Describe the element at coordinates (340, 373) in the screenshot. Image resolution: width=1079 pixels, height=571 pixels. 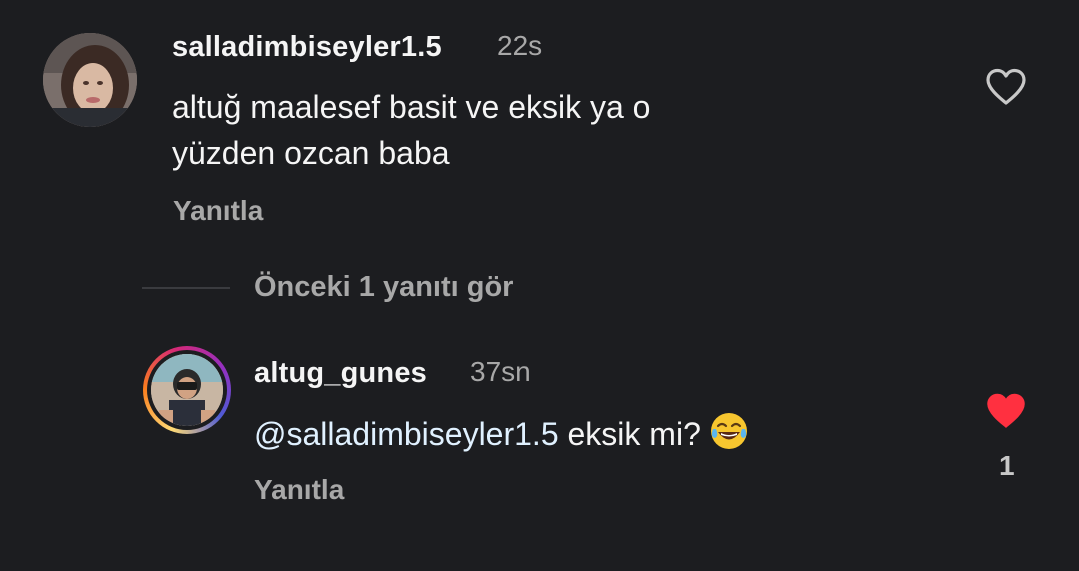
I see `comment-username: altug_gunes` at that location.